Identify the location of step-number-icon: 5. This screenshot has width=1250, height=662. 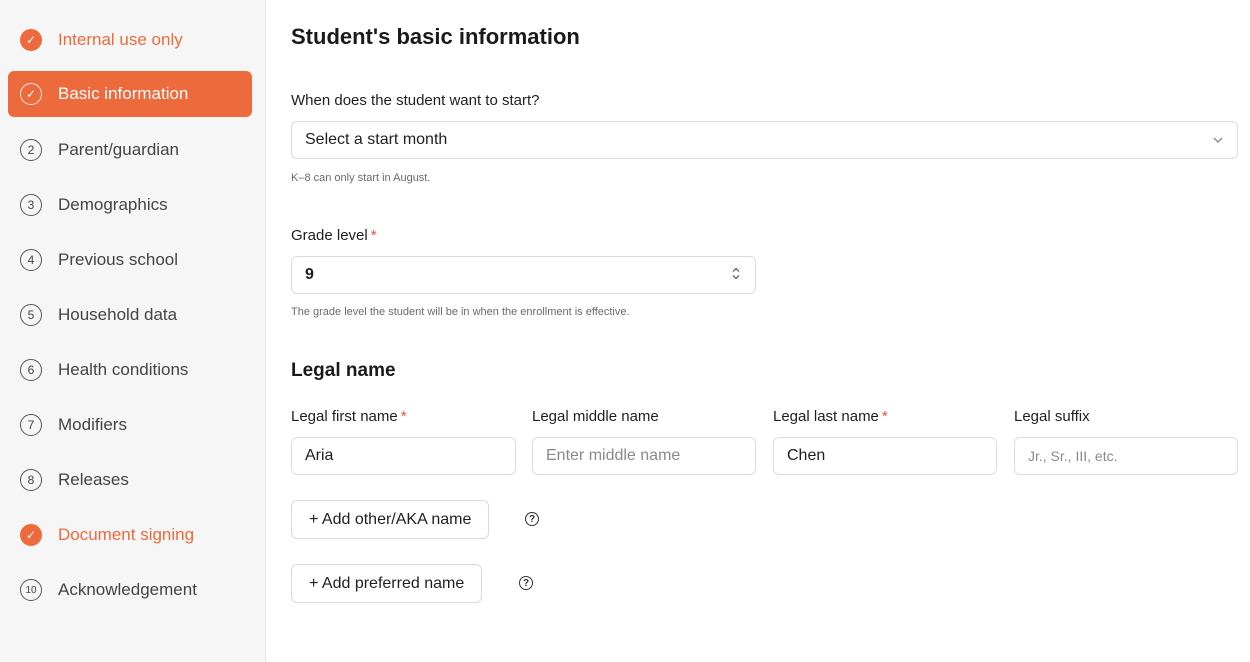
(31, 315).